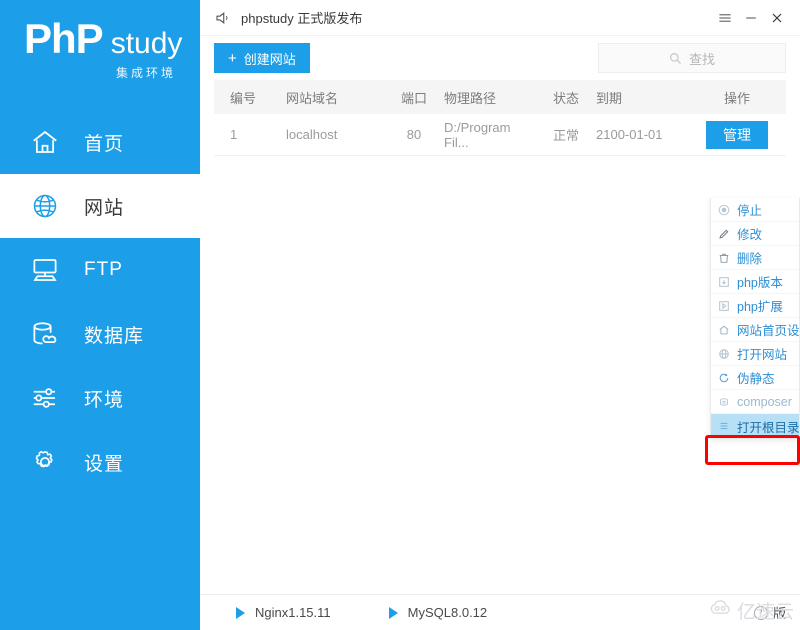 The image size is (800, 630). Describe the element at coordinates (414, 134) in the screenshot. I see `cell-port: 80` at that location.